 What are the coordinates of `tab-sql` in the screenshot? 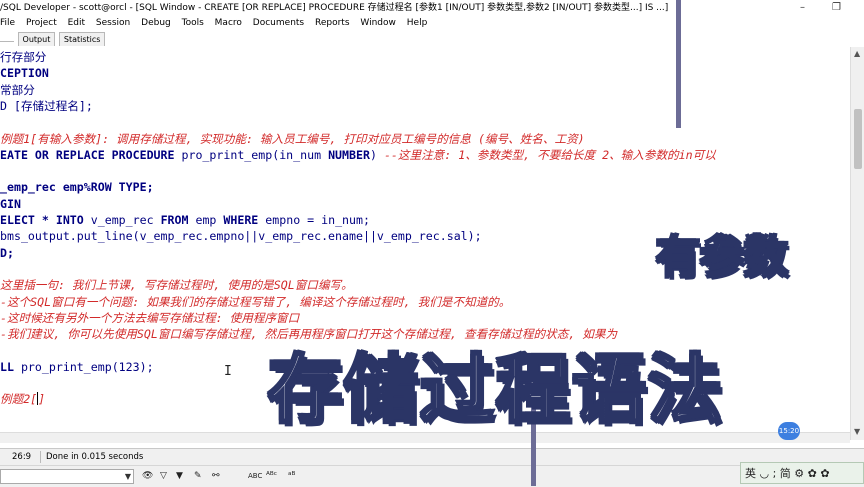 It's located at (7, 41).